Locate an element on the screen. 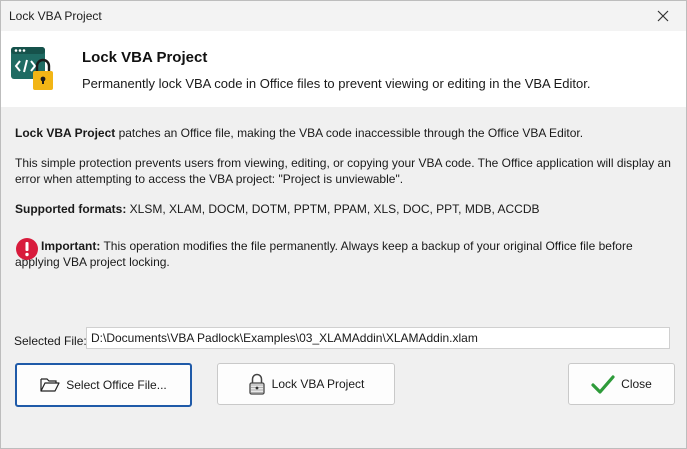  lock-code-icon is located at coordinates (32, 68).